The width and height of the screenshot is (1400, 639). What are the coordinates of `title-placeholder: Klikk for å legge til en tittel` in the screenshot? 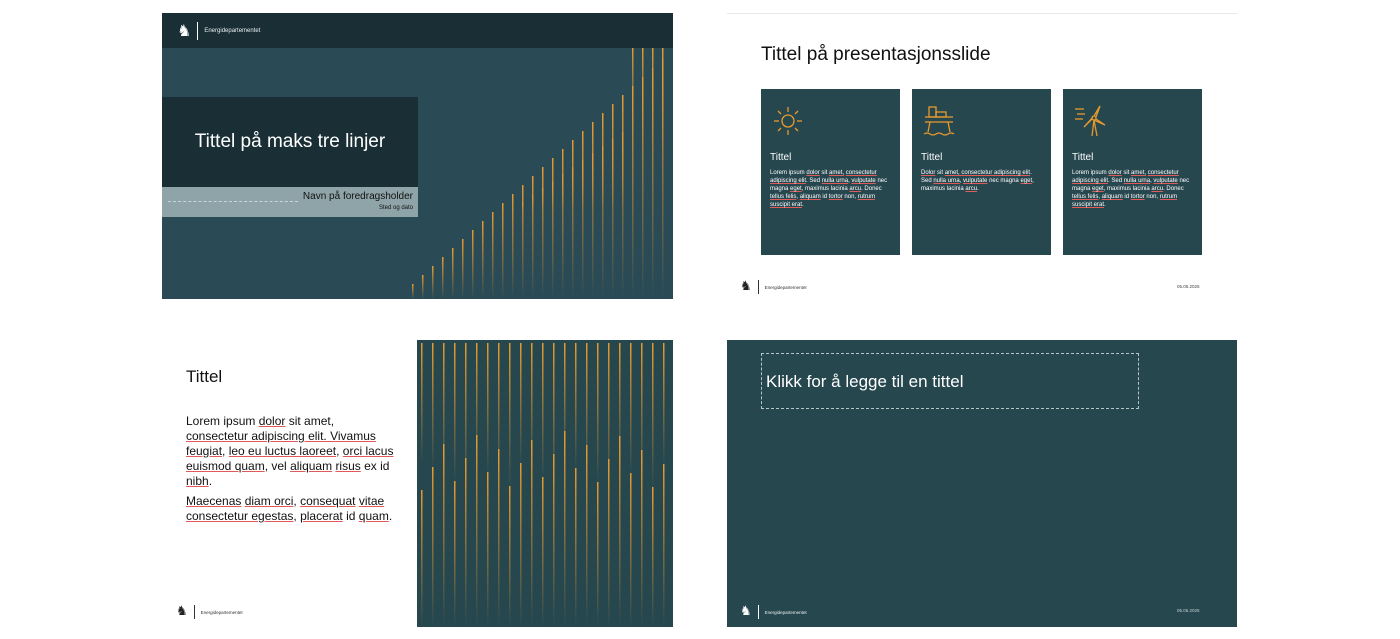 It's located at (950, 381).